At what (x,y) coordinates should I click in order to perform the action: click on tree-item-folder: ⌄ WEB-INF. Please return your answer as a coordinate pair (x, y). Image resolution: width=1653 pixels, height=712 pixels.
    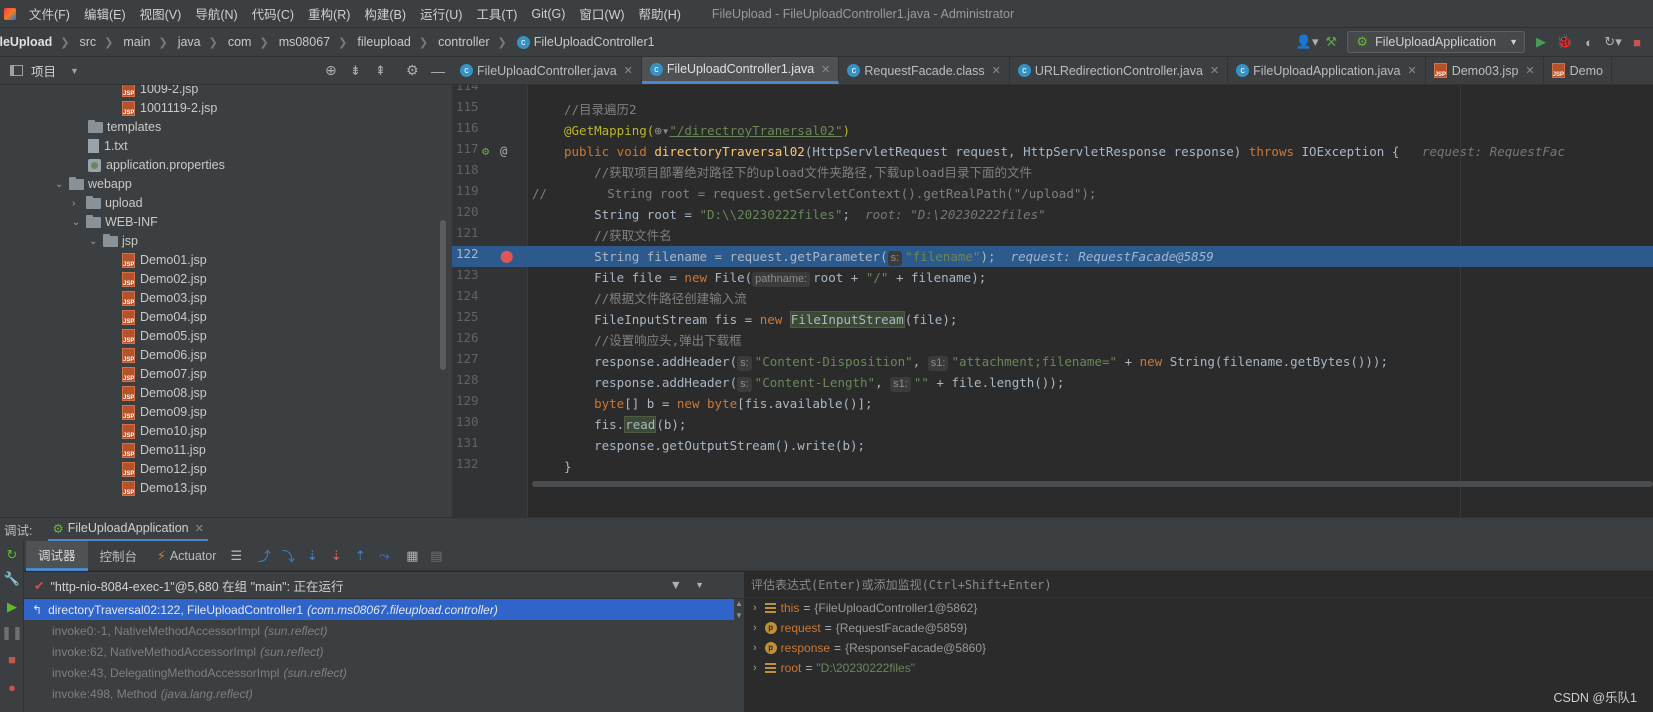
    Looking at the image, I should click on (115, 222).